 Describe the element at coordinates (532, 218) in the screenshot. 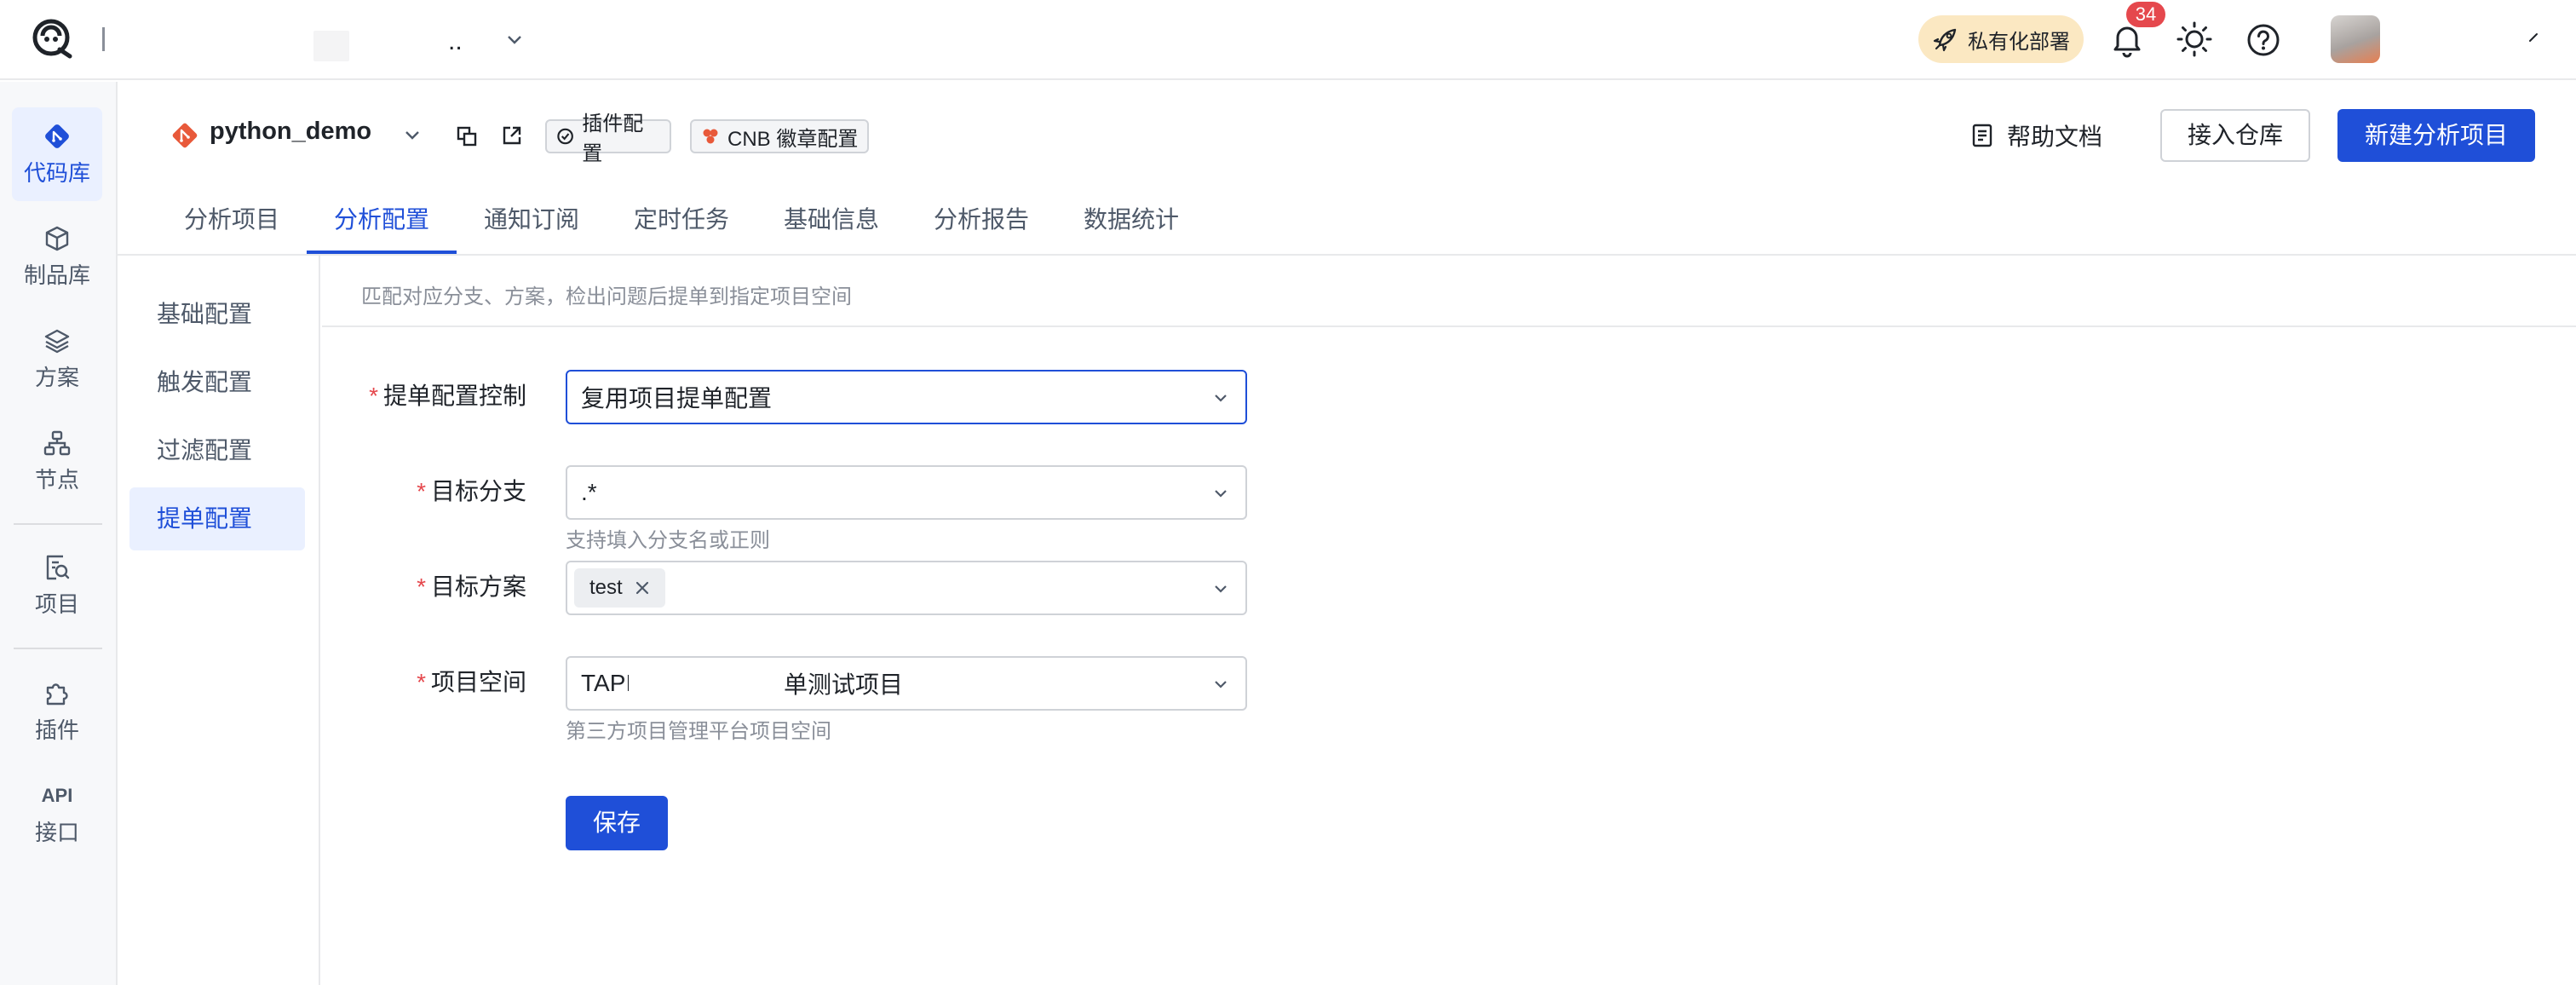

I see `tab-notifications: 通知订阅` at that location.